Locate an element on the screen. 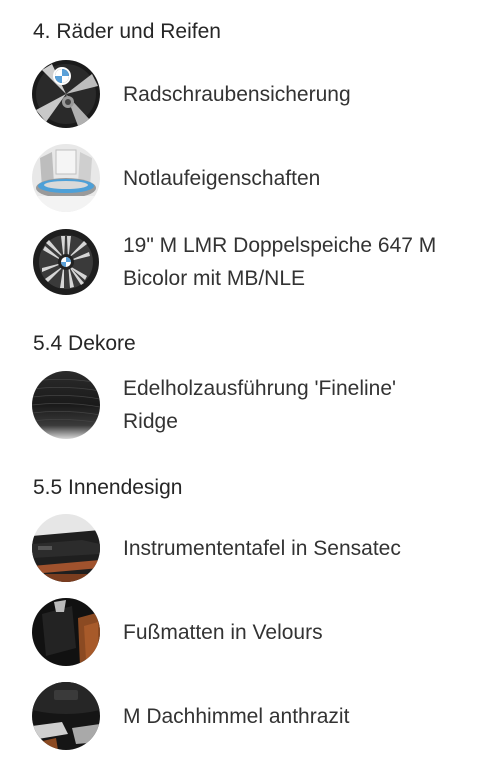 The height and width of the screenshot is (768, 486). item-label: Edelholzausführung 'Fineline' Ridge is located at coordinates (260, 405).